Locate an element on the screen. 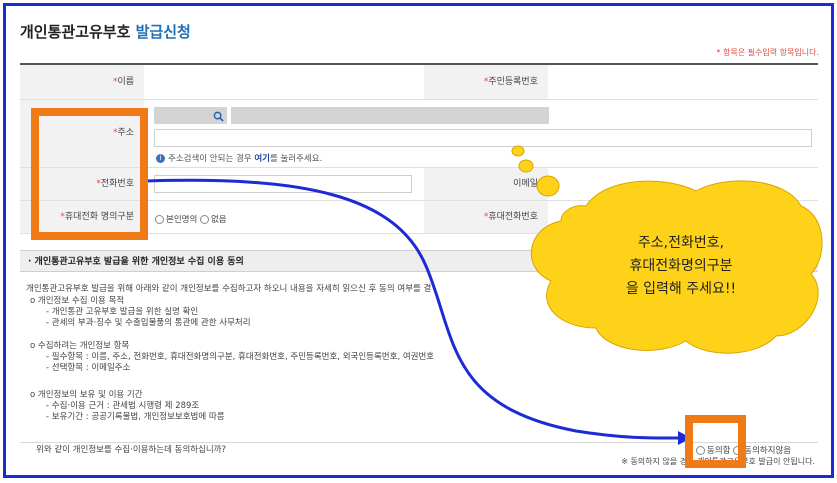  callout-line-1: 주소,전화번호, is located at coordinates (681, 243).